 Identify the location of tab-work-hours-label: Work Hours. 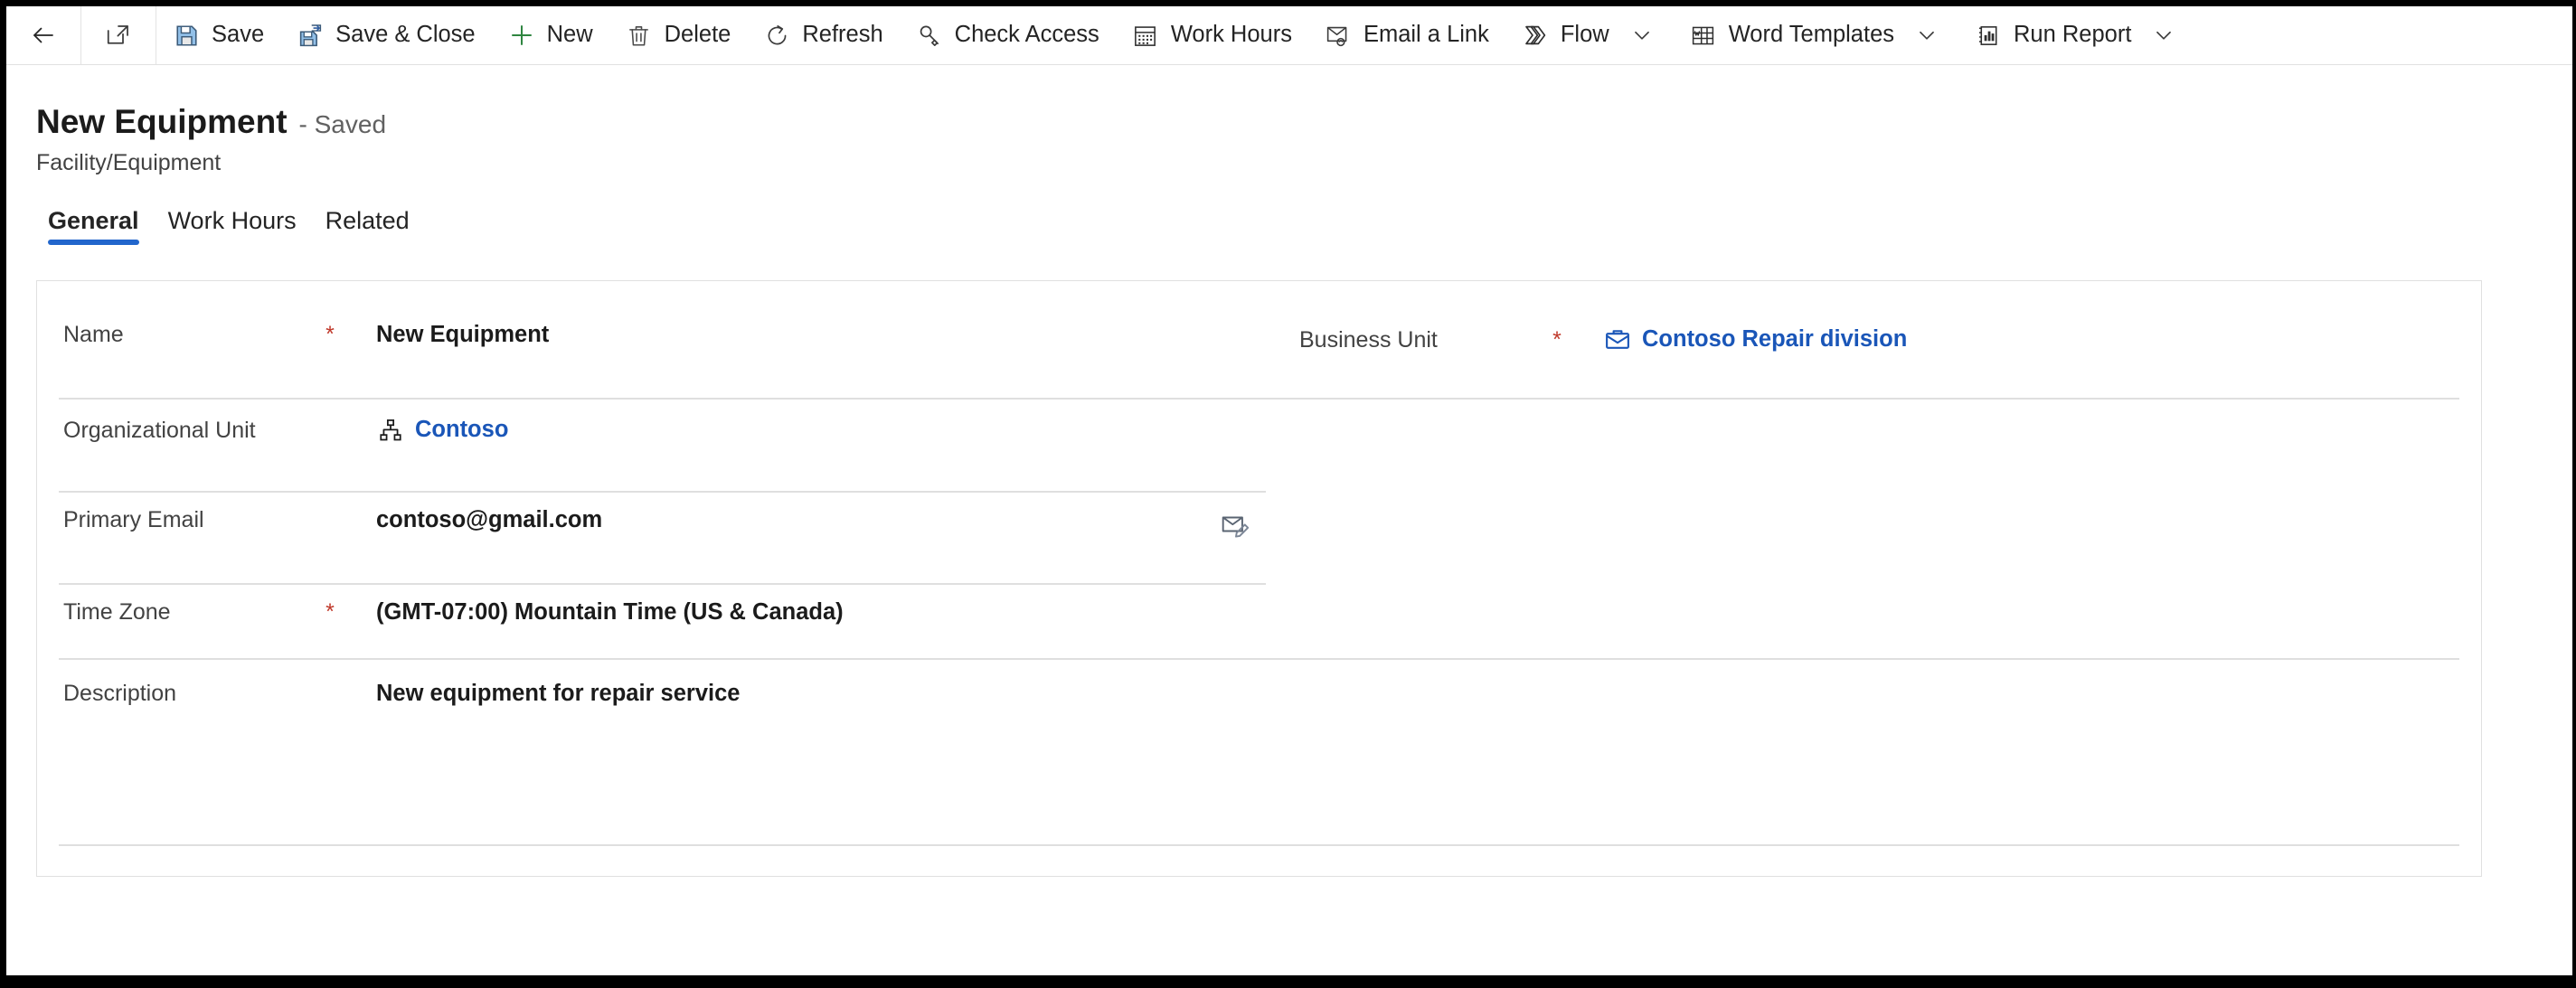
(232, 220).